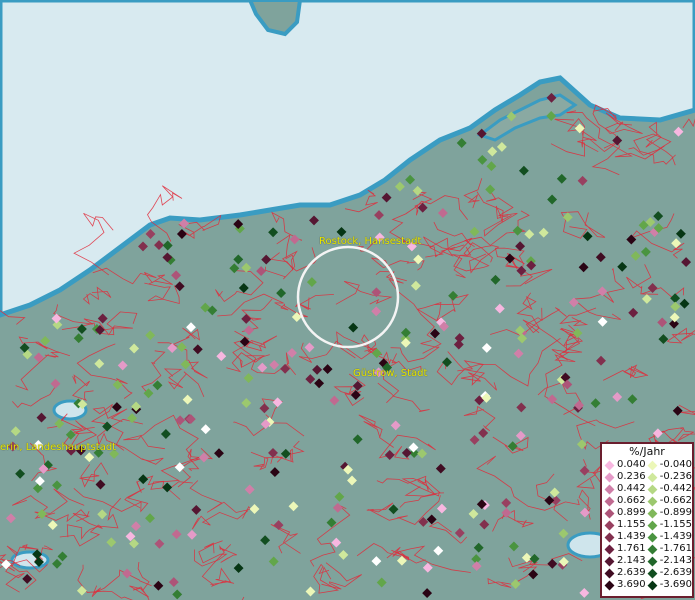 Image resolution: width=695 pixels, height=600 pixels. Describe the element at coordinates (675, 584) in the screenshot. I see `legend-value: -3.690` at that location.